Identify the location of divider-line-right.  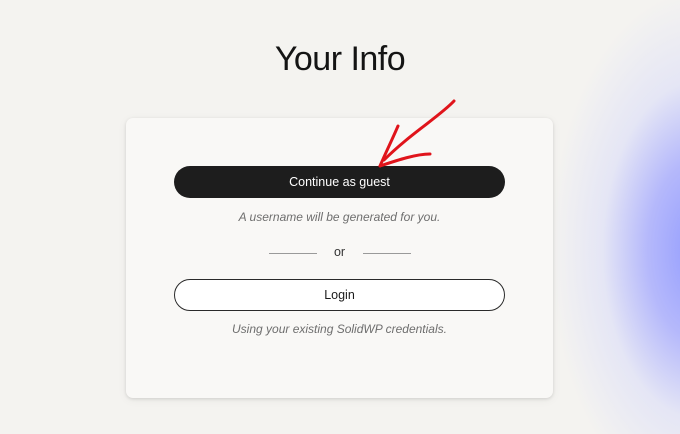
(387, 253).